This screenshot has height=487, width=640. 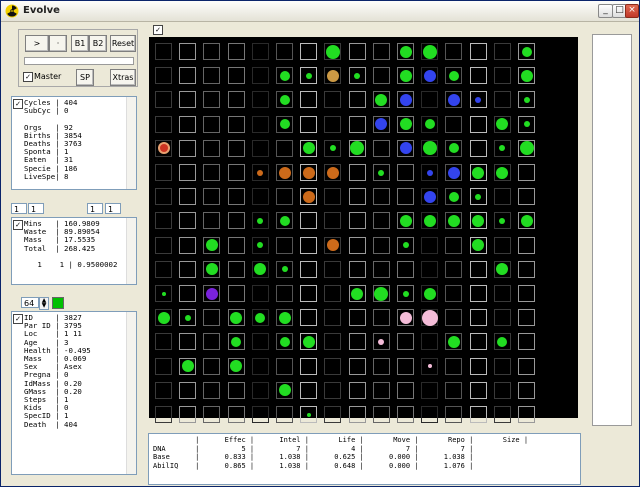 I want to click on coord-y2-input: 1, so click(x=113, y=208).